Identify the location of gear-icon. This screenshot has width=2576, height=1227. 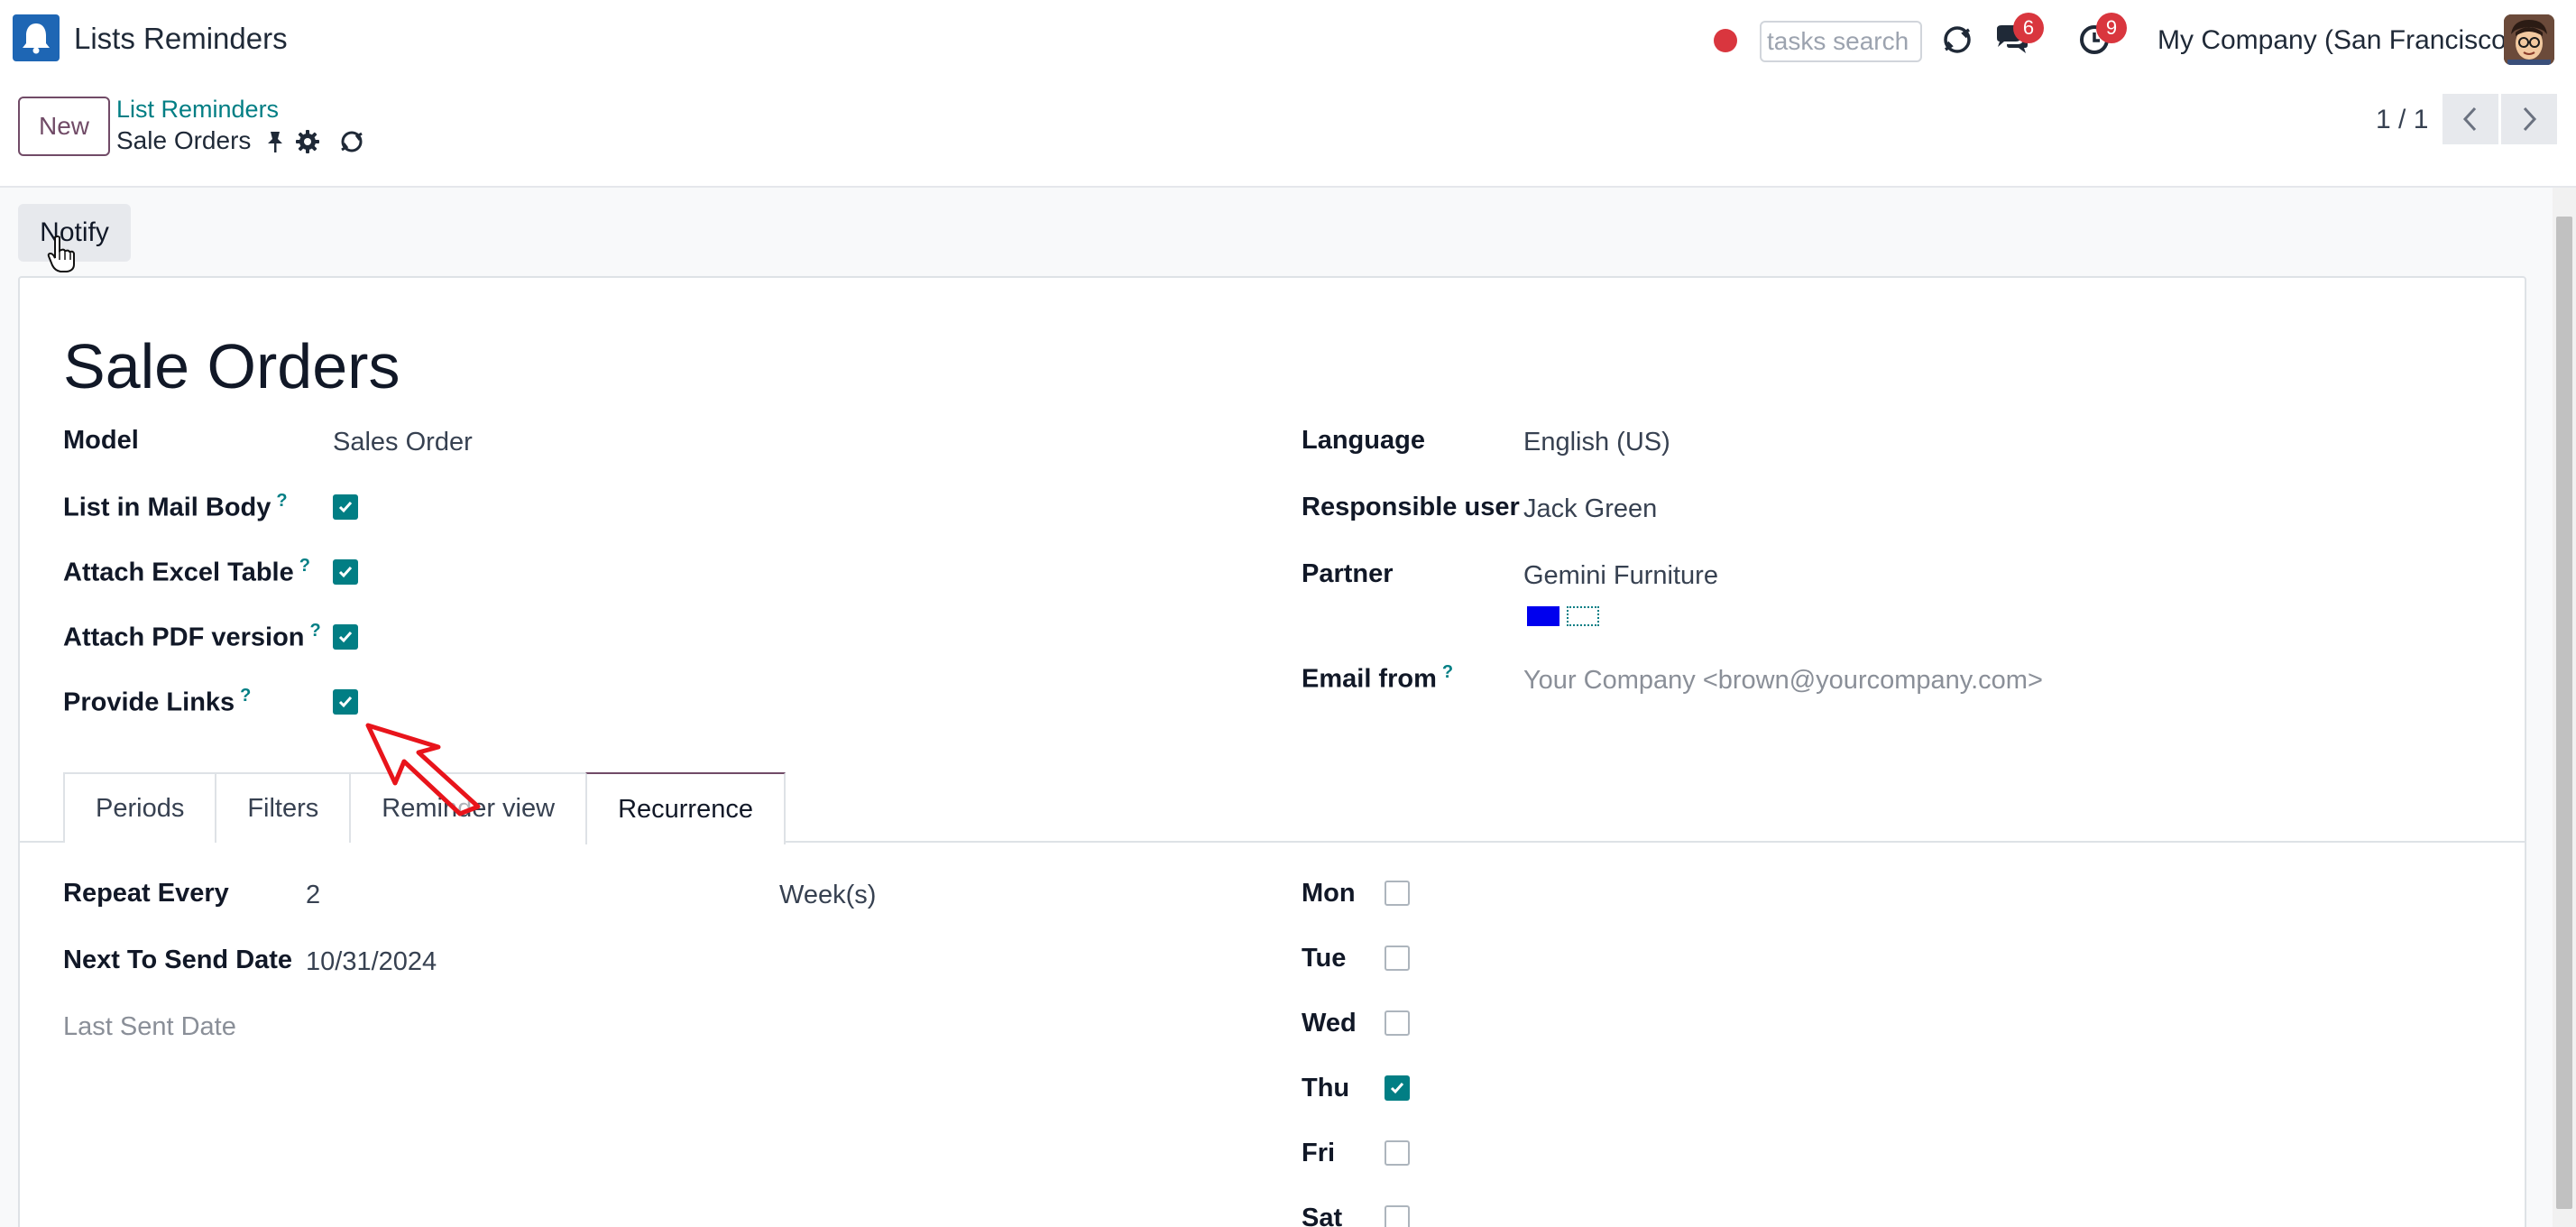
(307, 141).